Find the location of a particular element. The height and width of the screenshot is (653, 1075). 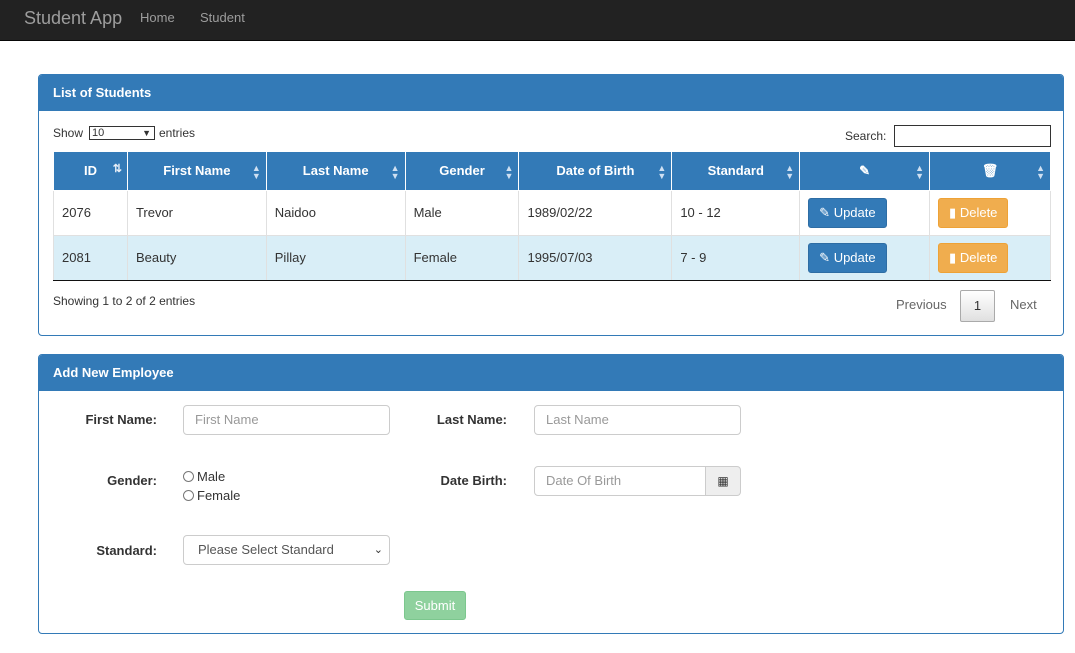

col-header-edit: ✎ ▲ ▼ is located at coordinates (865, 171).